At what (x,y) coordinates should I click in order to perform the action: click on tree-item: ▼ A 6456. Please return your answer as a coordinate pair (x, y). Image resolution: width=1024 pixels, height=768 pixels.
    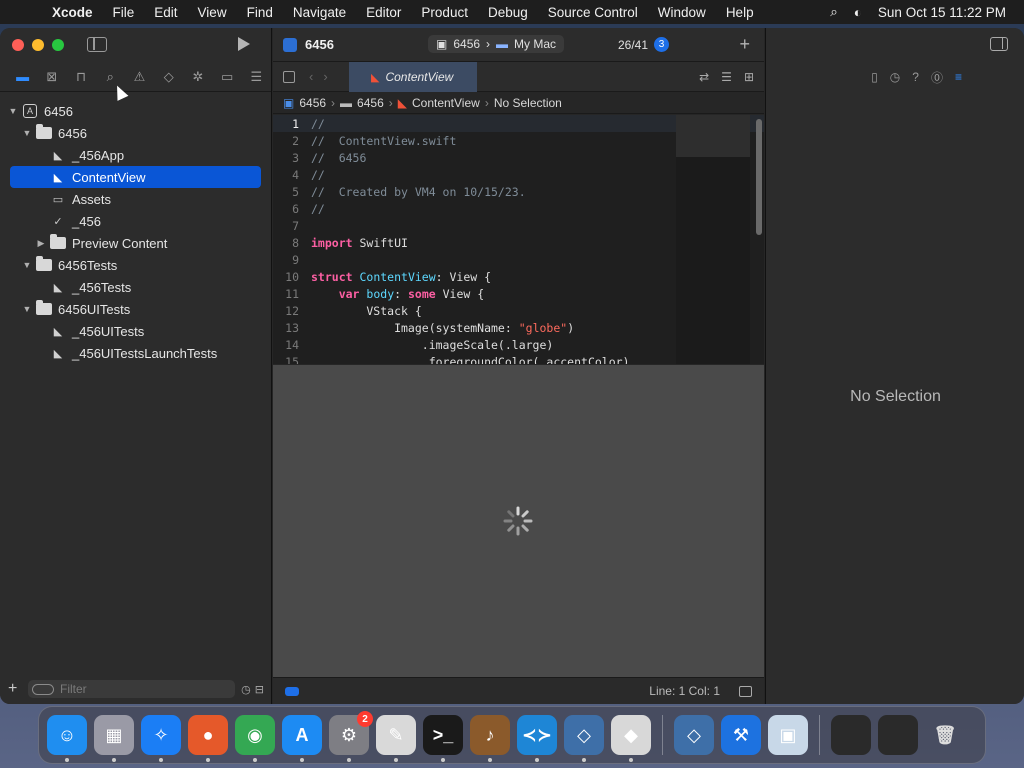
    Looking at the image, I should click on (135, 111).